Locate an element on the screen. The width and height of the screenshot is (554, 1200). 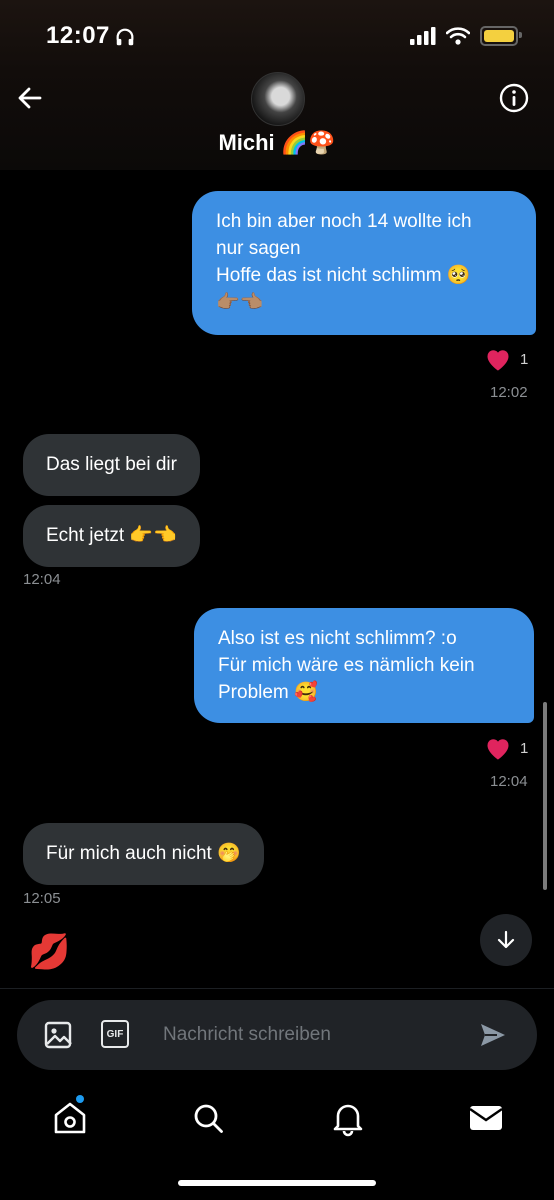
home-indicator is located at coordinates (277, 1183).